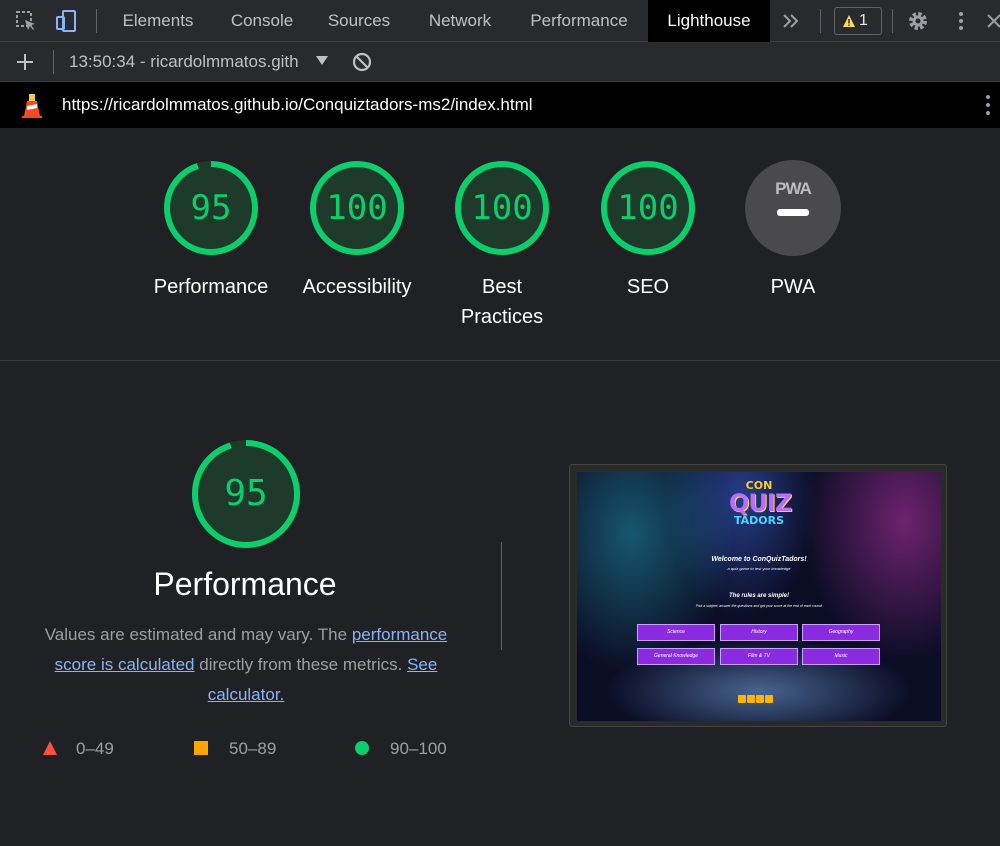 The image size is (1000, 846). I want to click on category-button: General Knowledge, so click(676, 656).